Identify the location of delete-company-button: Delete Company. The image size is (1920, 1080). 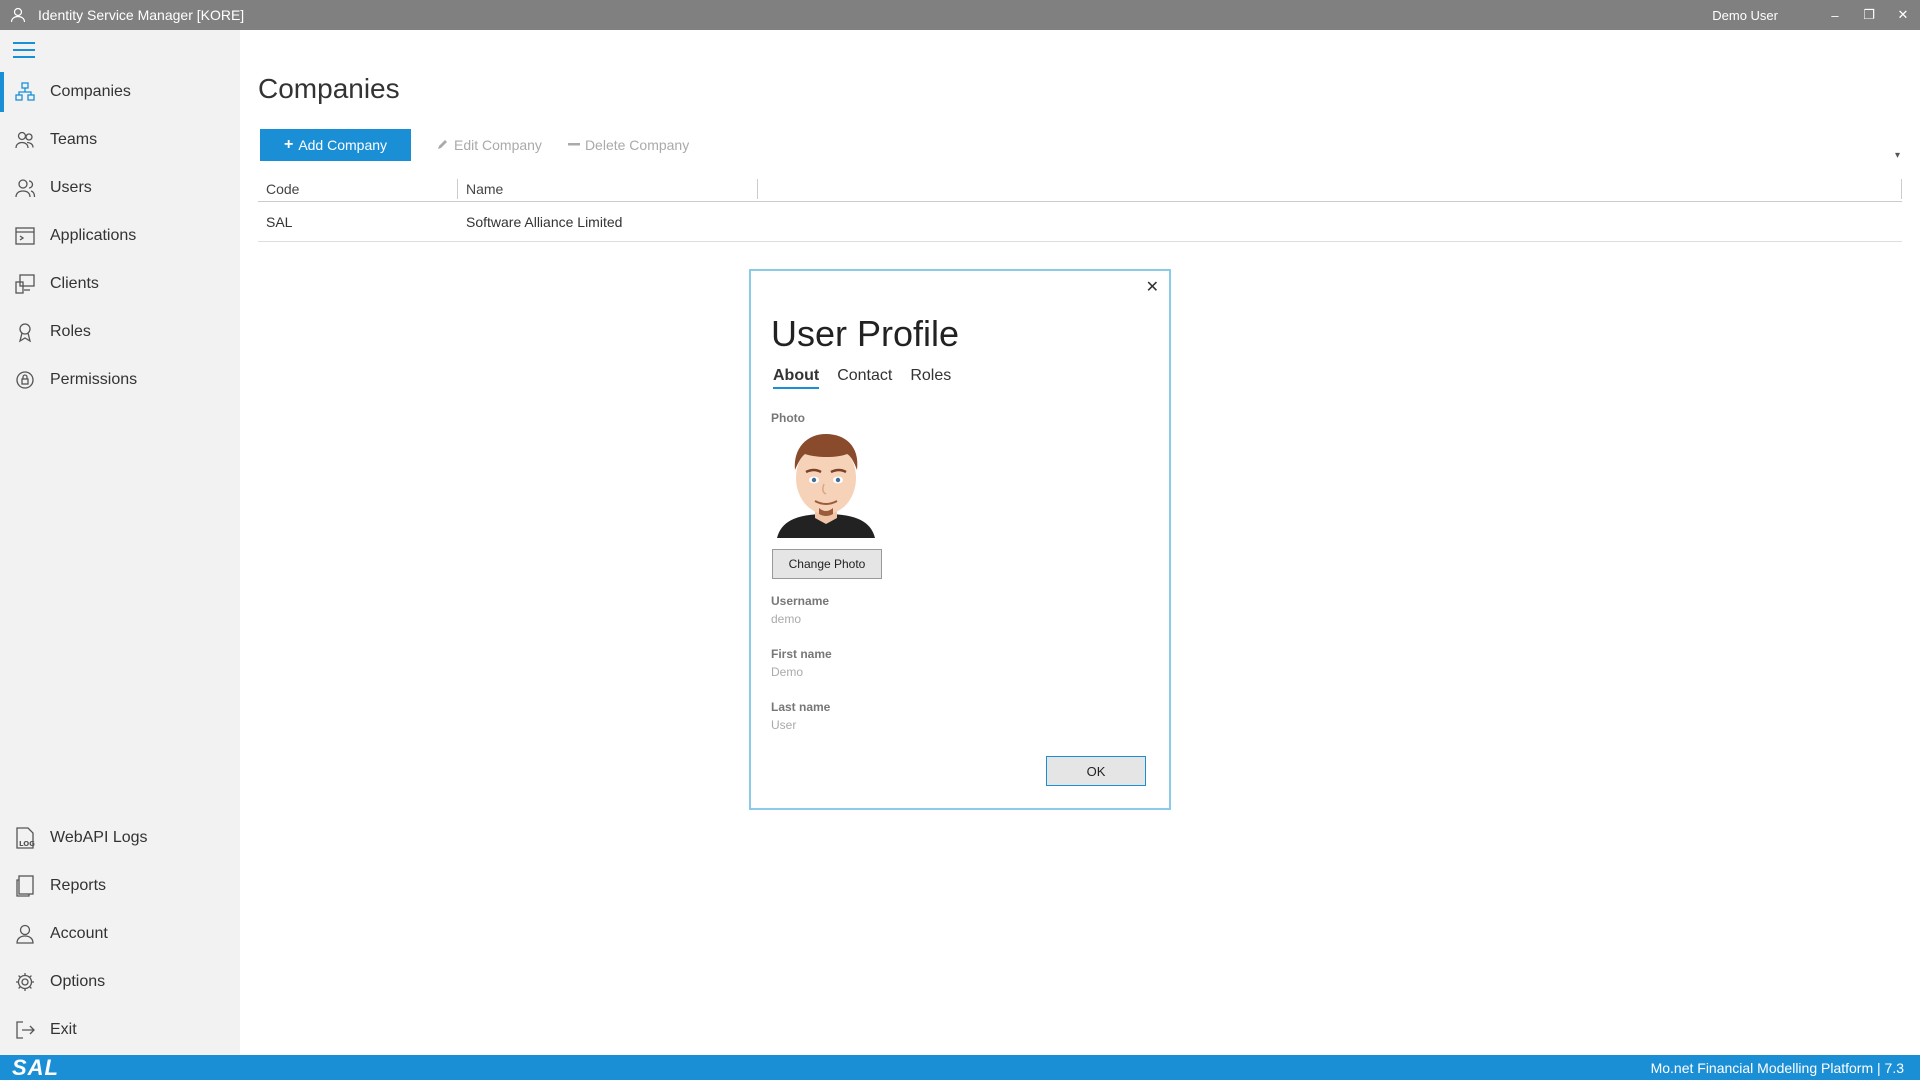
(628, 145).